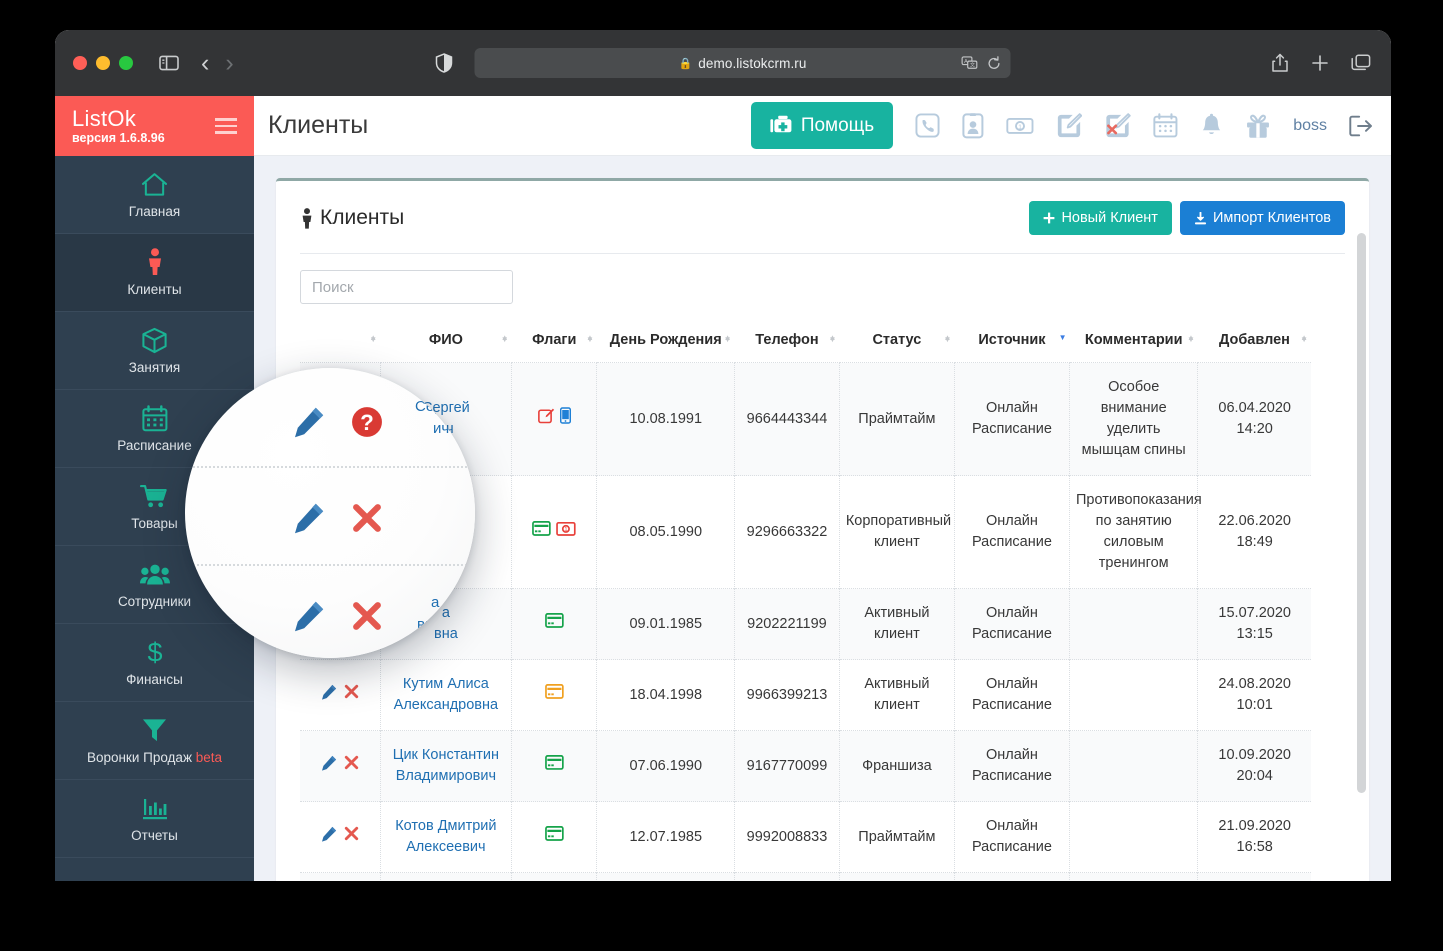 The image size is (1443, 951). What do you see at coordinates (1361, 63) in the screenshot?
I see `tab-overview-icon` at bounding box center [1361, 63].